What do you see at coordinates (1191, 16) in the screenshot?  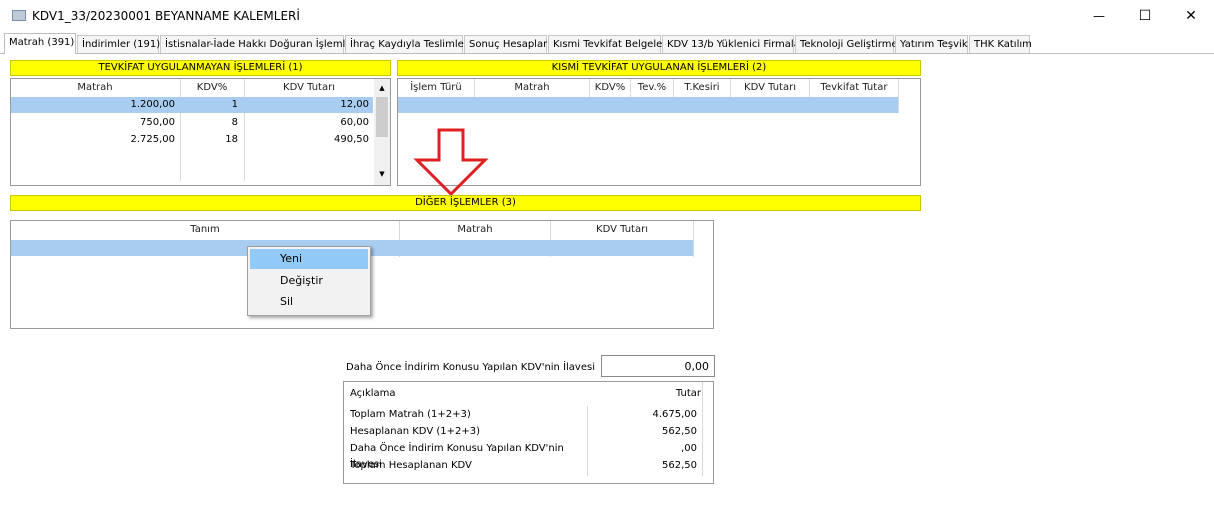 I see `close-button: ✕` at bounding box center [1191, 16].